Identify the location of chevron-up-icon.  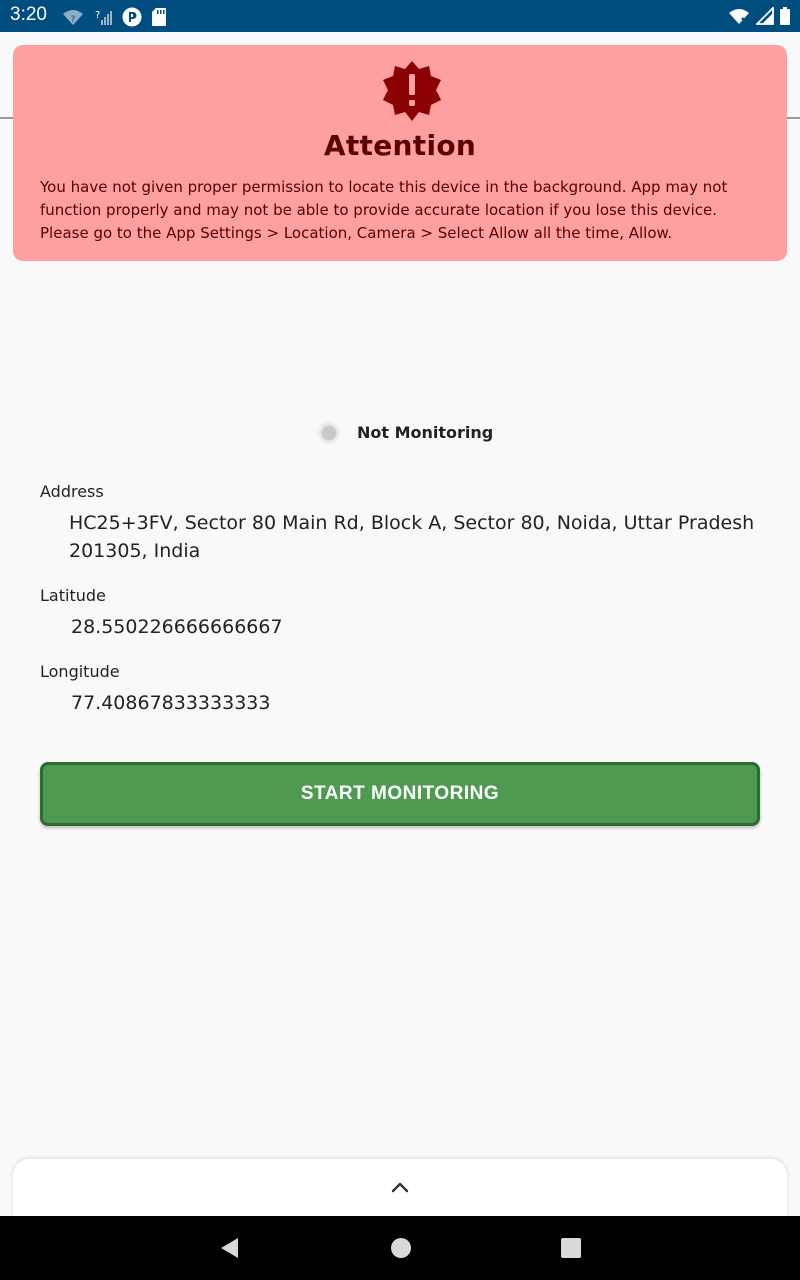
(400, 1187).